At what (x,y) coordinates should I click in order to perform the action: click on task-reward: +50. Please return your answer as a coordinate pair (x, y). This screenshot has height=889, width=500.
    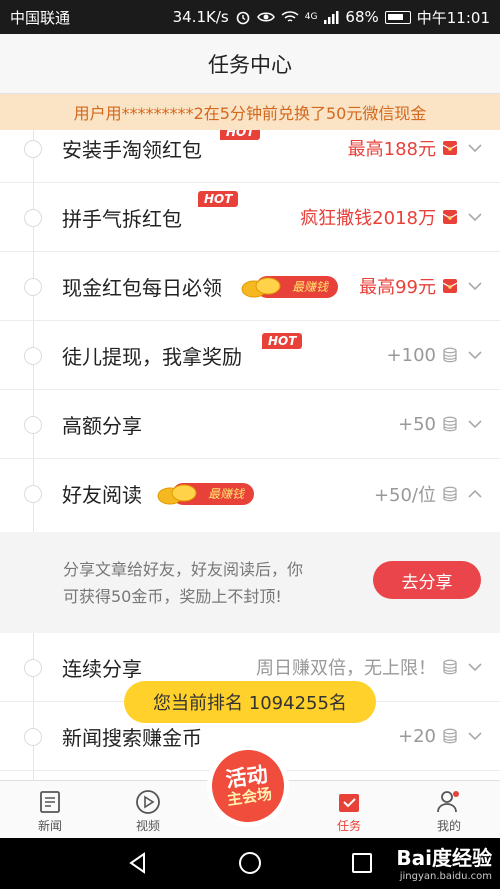
    Looking at the image, I should click on (417, 424).